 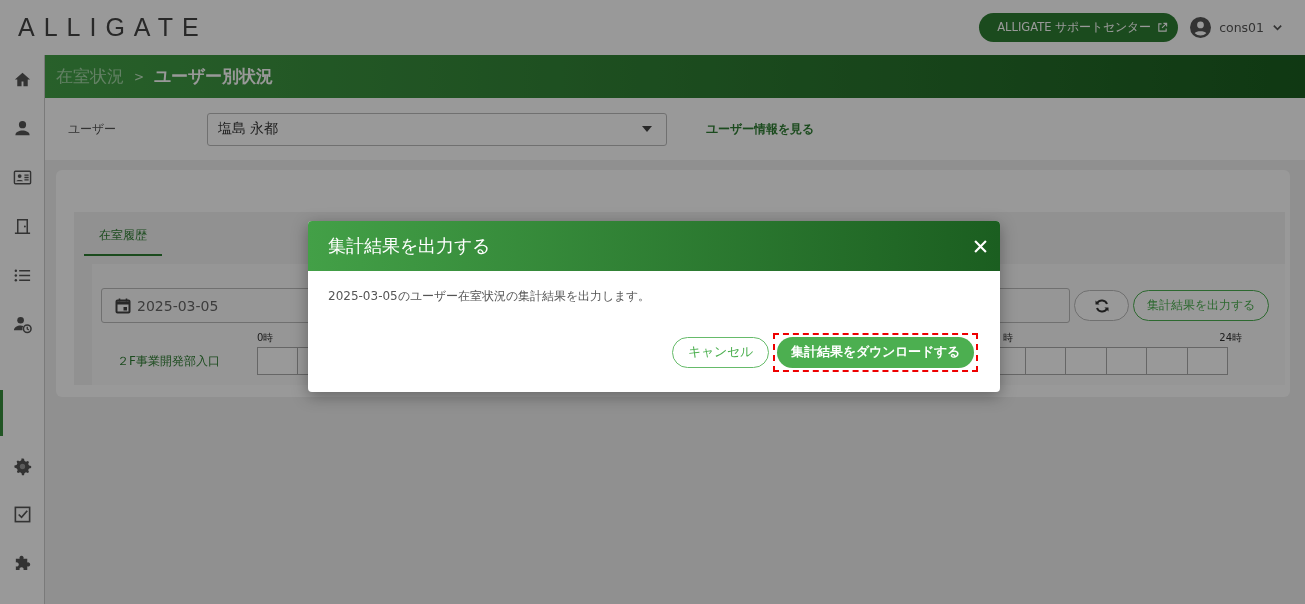 What do you see at coordinates (760, 129) in the screenshot?
I see `user-info-link: ユーザー情報を見る` at bounding box center [760, 129].